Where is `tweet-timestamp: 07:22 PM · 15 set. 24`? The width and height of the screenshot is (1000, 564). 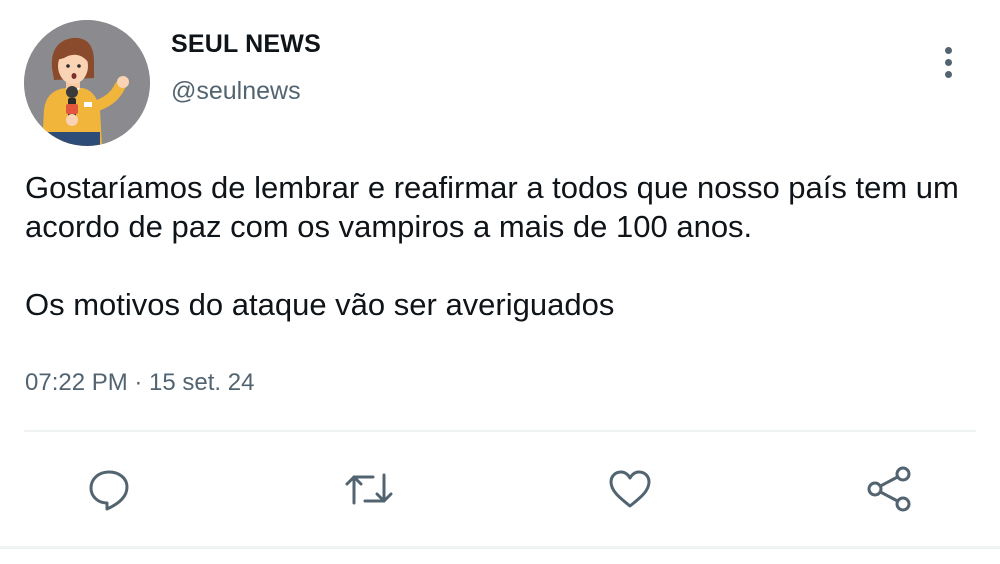 tweet-timestamp: 07:22 PM · 15 set. 24 is located at coordinates (139, 383).